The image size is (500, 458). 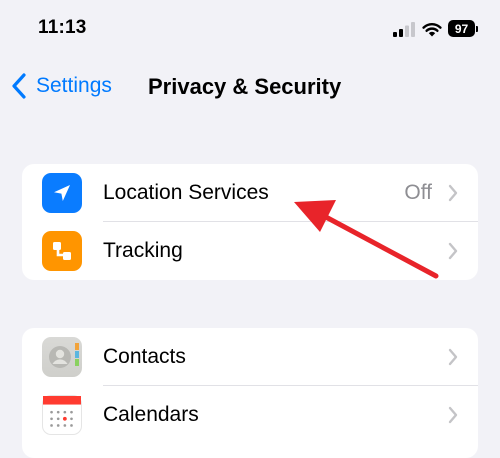 What do you see at coordinates (19, 86) in the screenshot?
I see `chevron-left-icon` at bounding box center [19, 86].